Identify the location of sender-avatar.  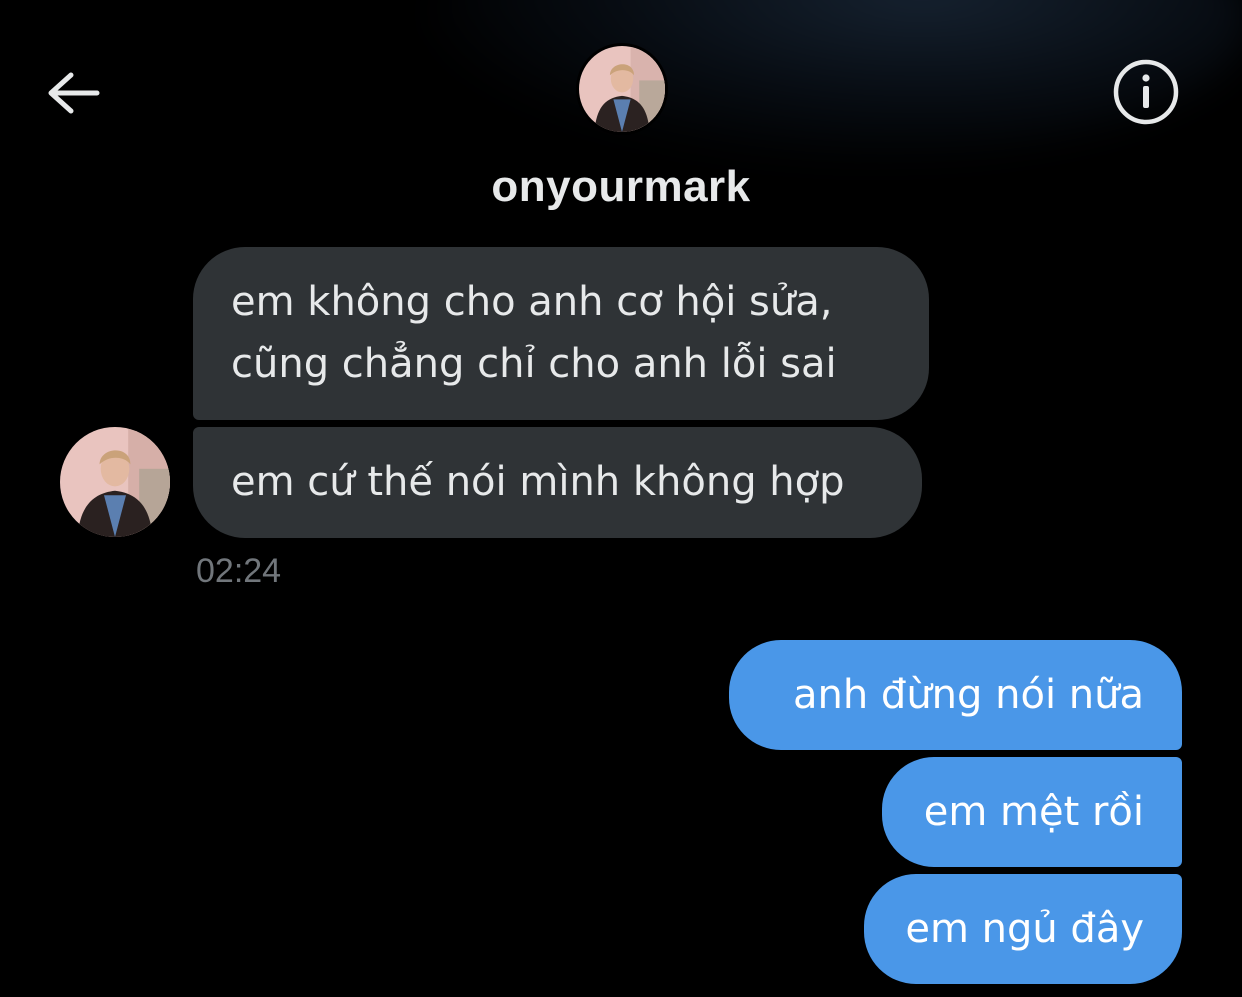
(115, 482).